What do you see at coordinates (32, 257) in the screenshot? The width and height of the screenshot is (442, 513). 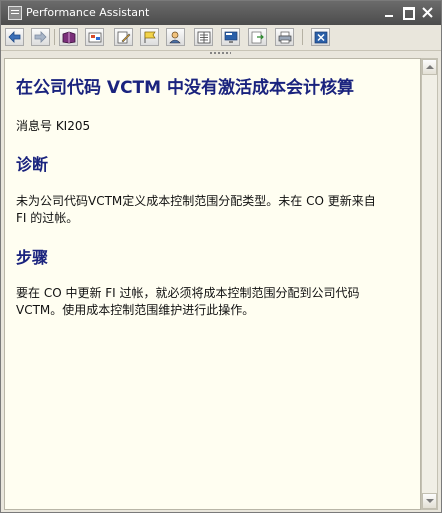 I see `section-heading-procedure: 步骤` at bounding box center [32, 257].